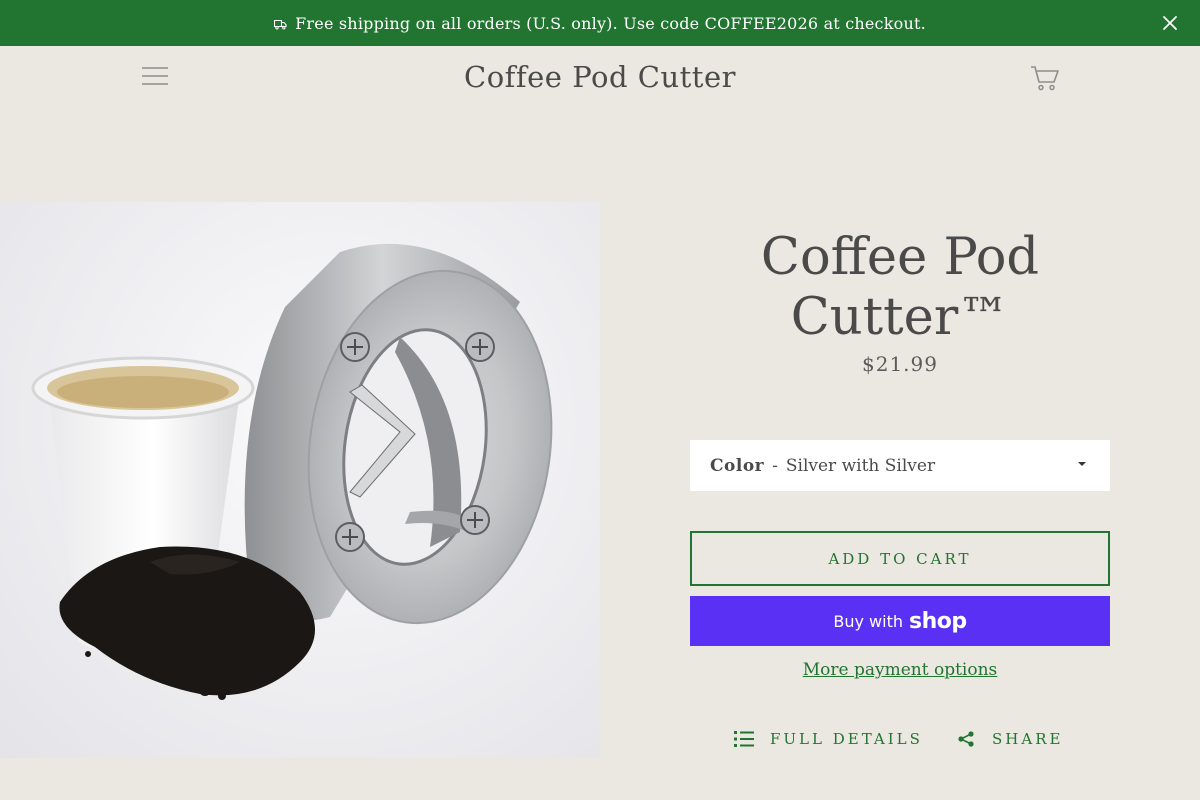  Describe the element at coordinates (1082, 464) in the screenshot. I see `chevron-down-icon` at that location.